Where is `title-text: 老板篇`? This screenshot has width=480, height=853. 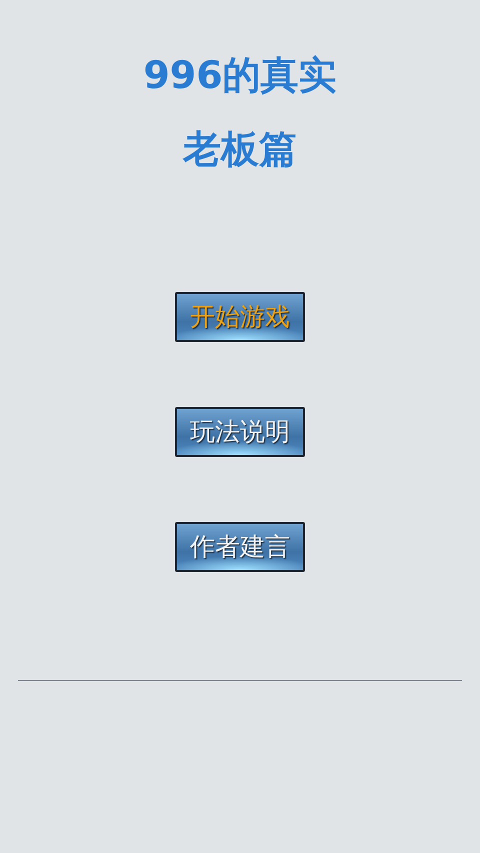 title-text: 老板篇 is located at coordinates (240, 149).